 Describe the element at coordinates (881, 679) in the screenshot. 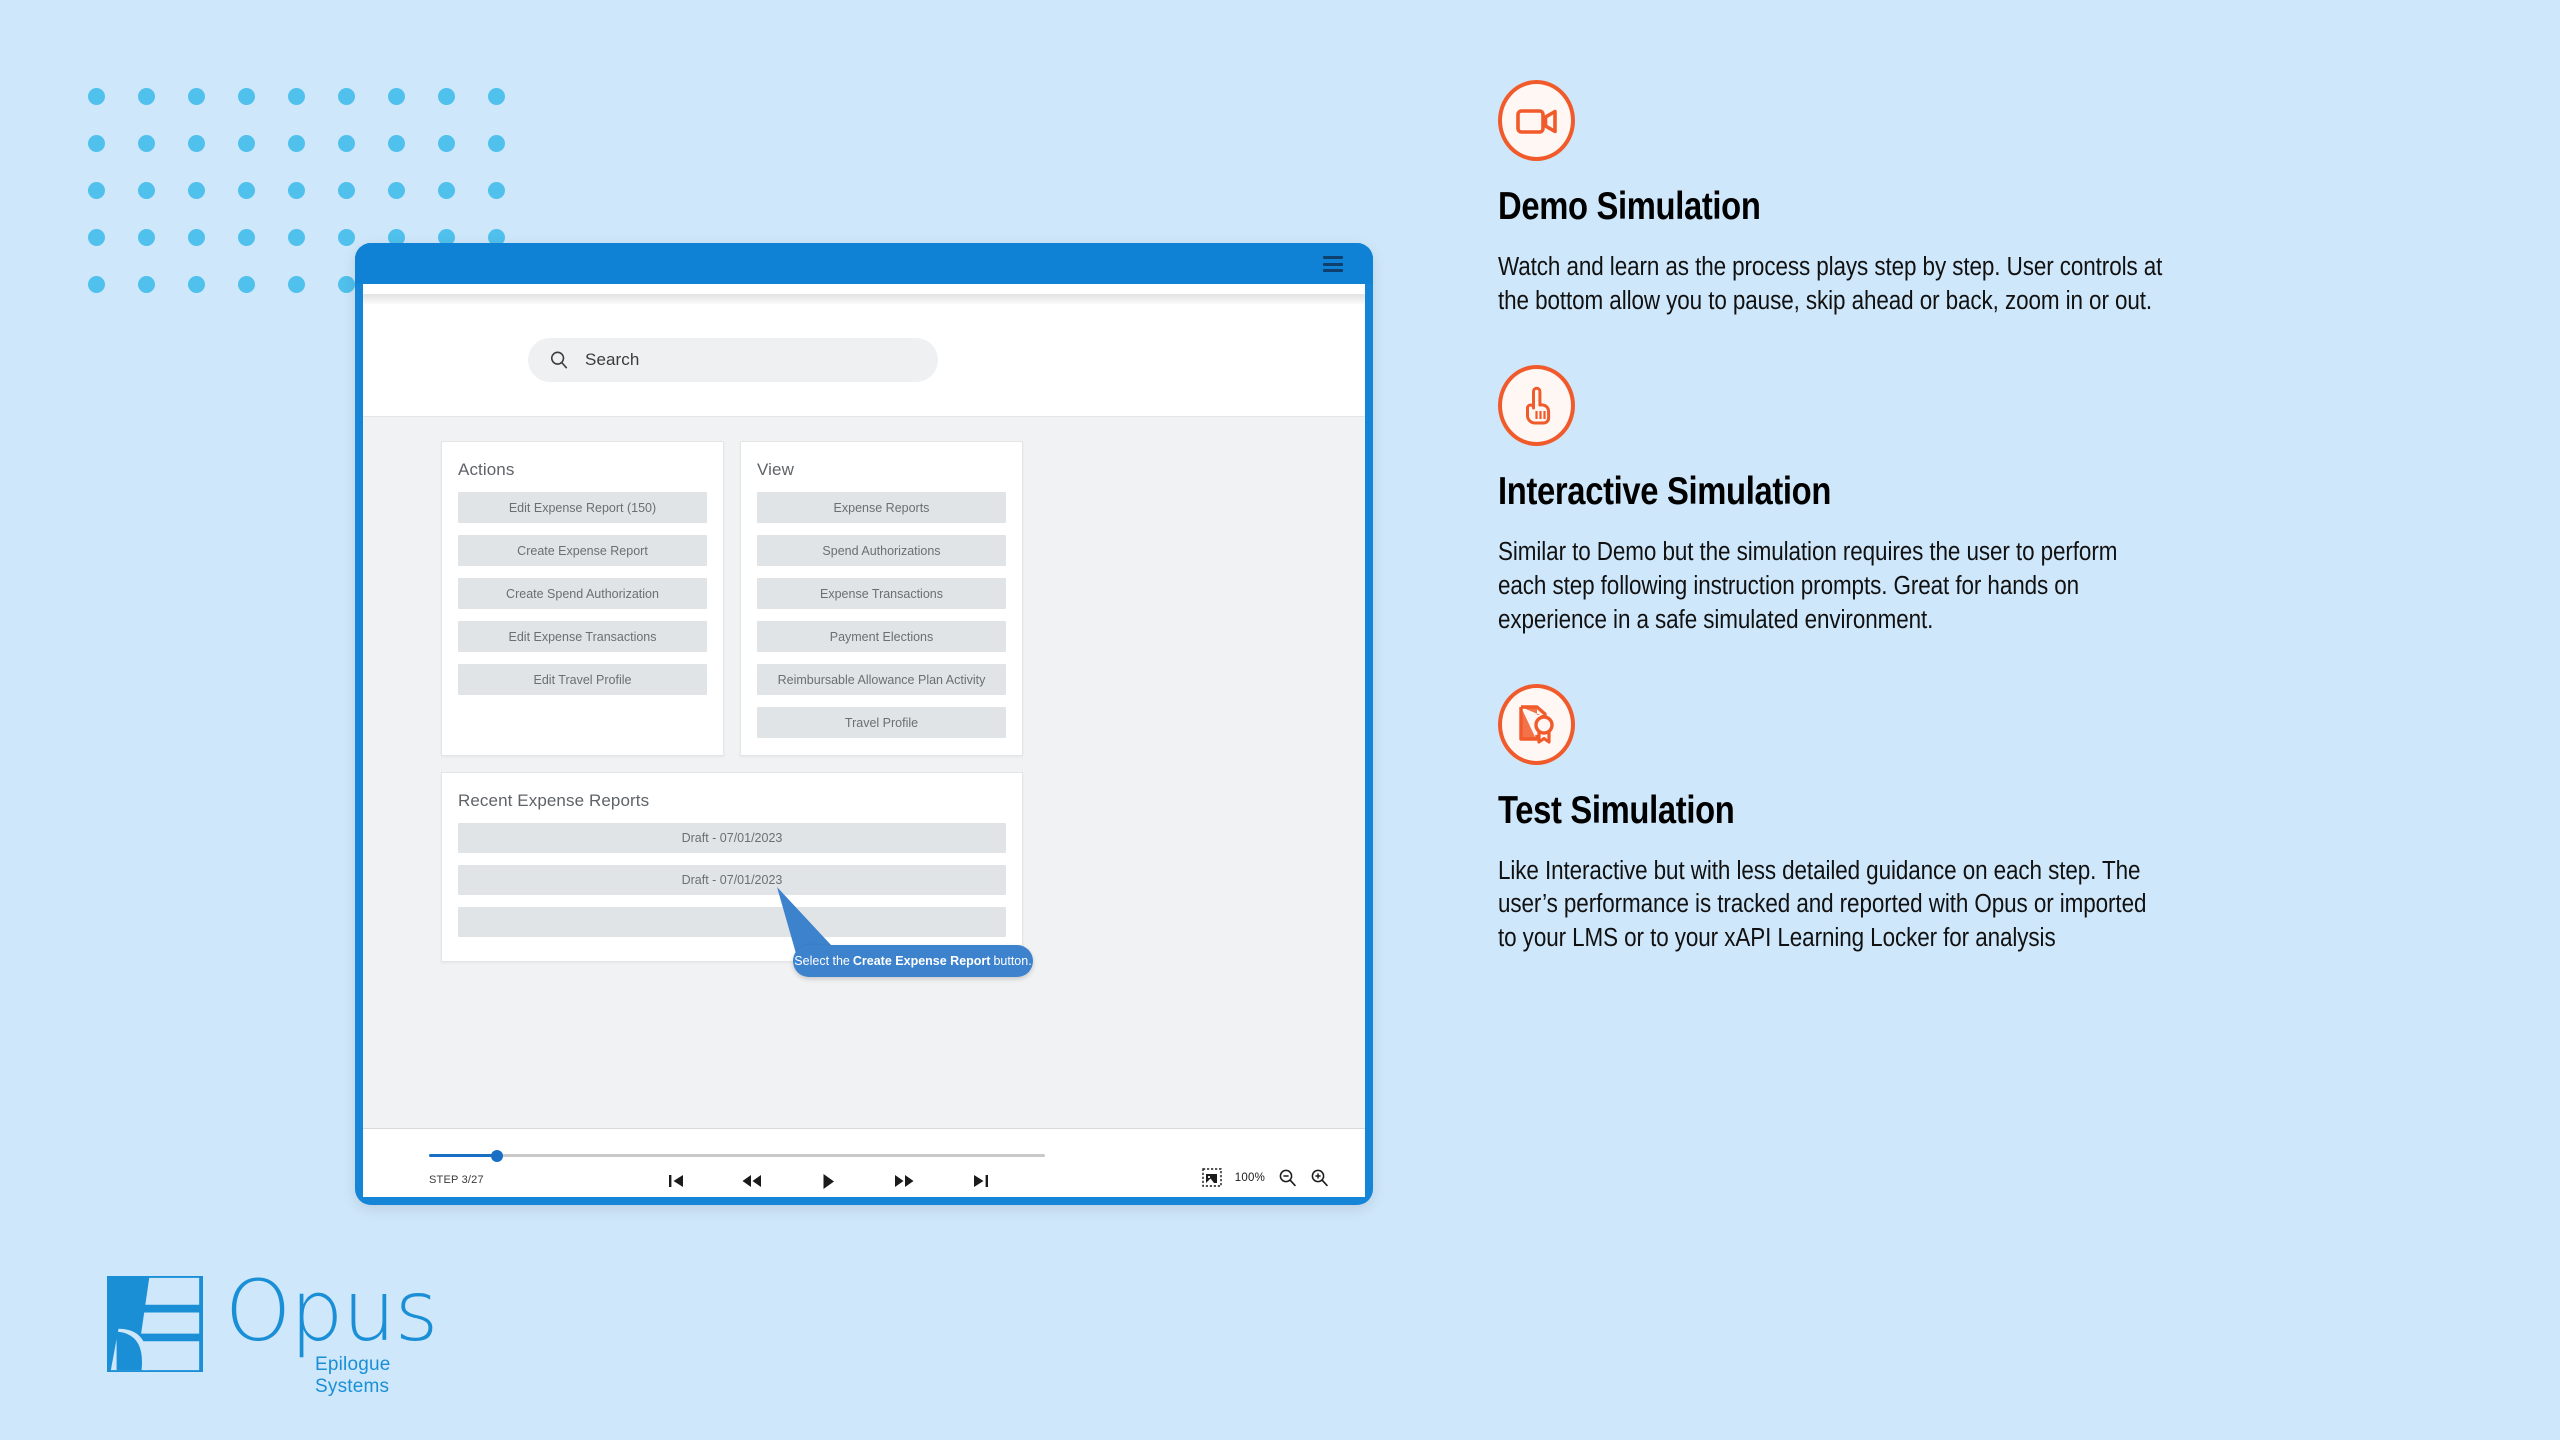

I see `view-button: Reimbursable Allowance Plan Activity` at that location.